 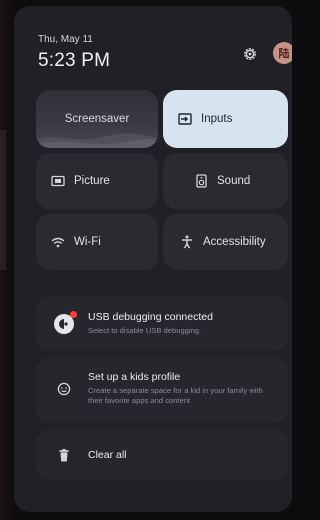 I want to click on tile-accessibility-label: Accessibility, so click(x=234, y=242).